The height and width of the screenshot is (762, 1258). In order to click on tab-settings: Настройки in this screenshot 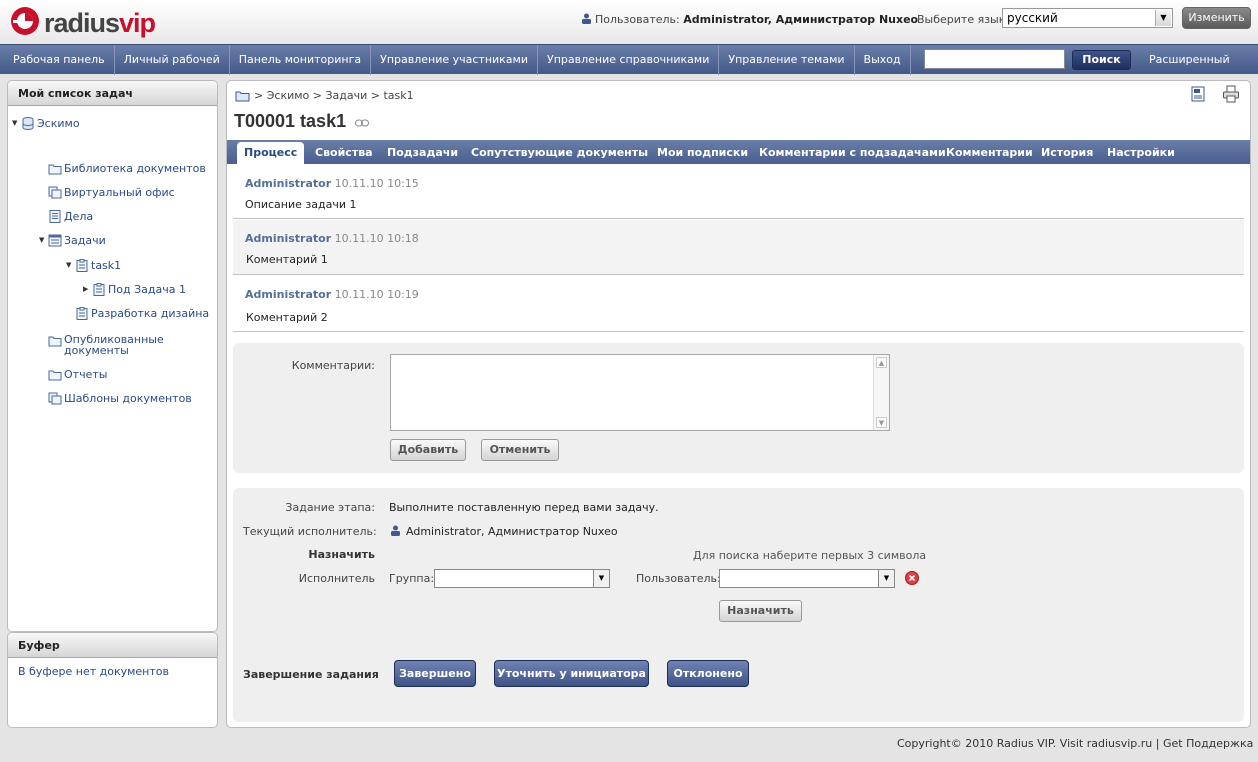, I will do `click(1141, 152)`.